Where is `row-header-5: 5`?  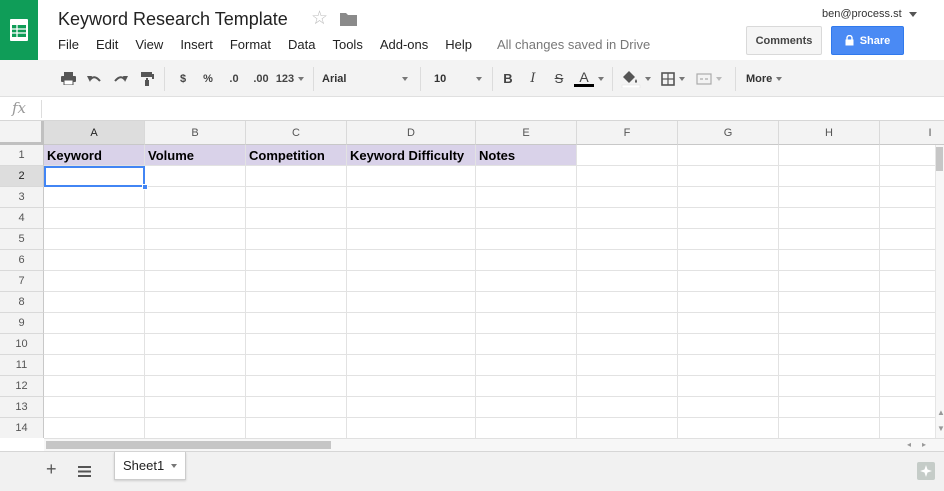 row-header-5: 5 is located at coordinates (22, 239).